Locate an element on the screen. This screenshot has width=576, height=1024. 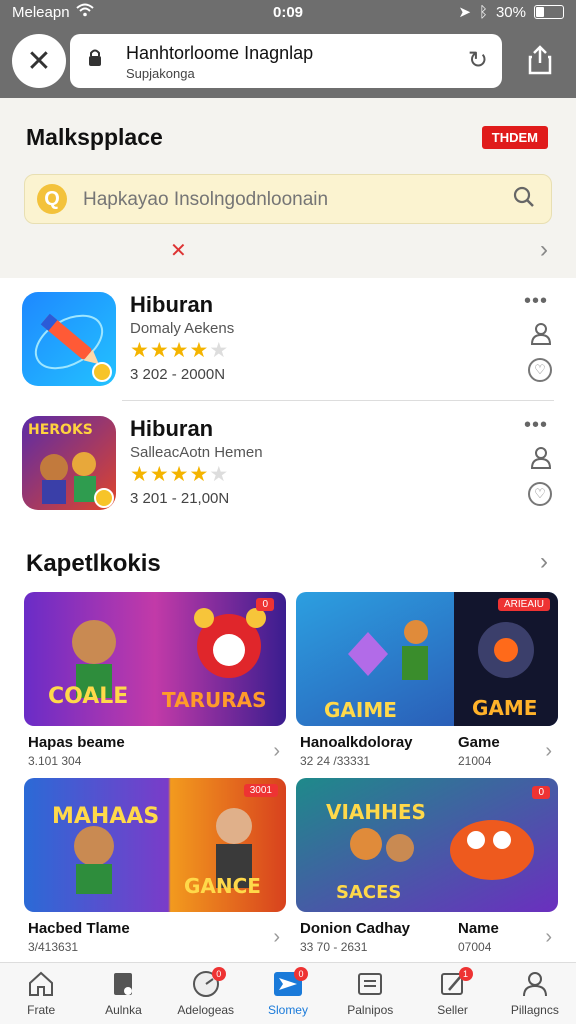
tab-send: 0 Slomey is located at coordinates (288, 993).